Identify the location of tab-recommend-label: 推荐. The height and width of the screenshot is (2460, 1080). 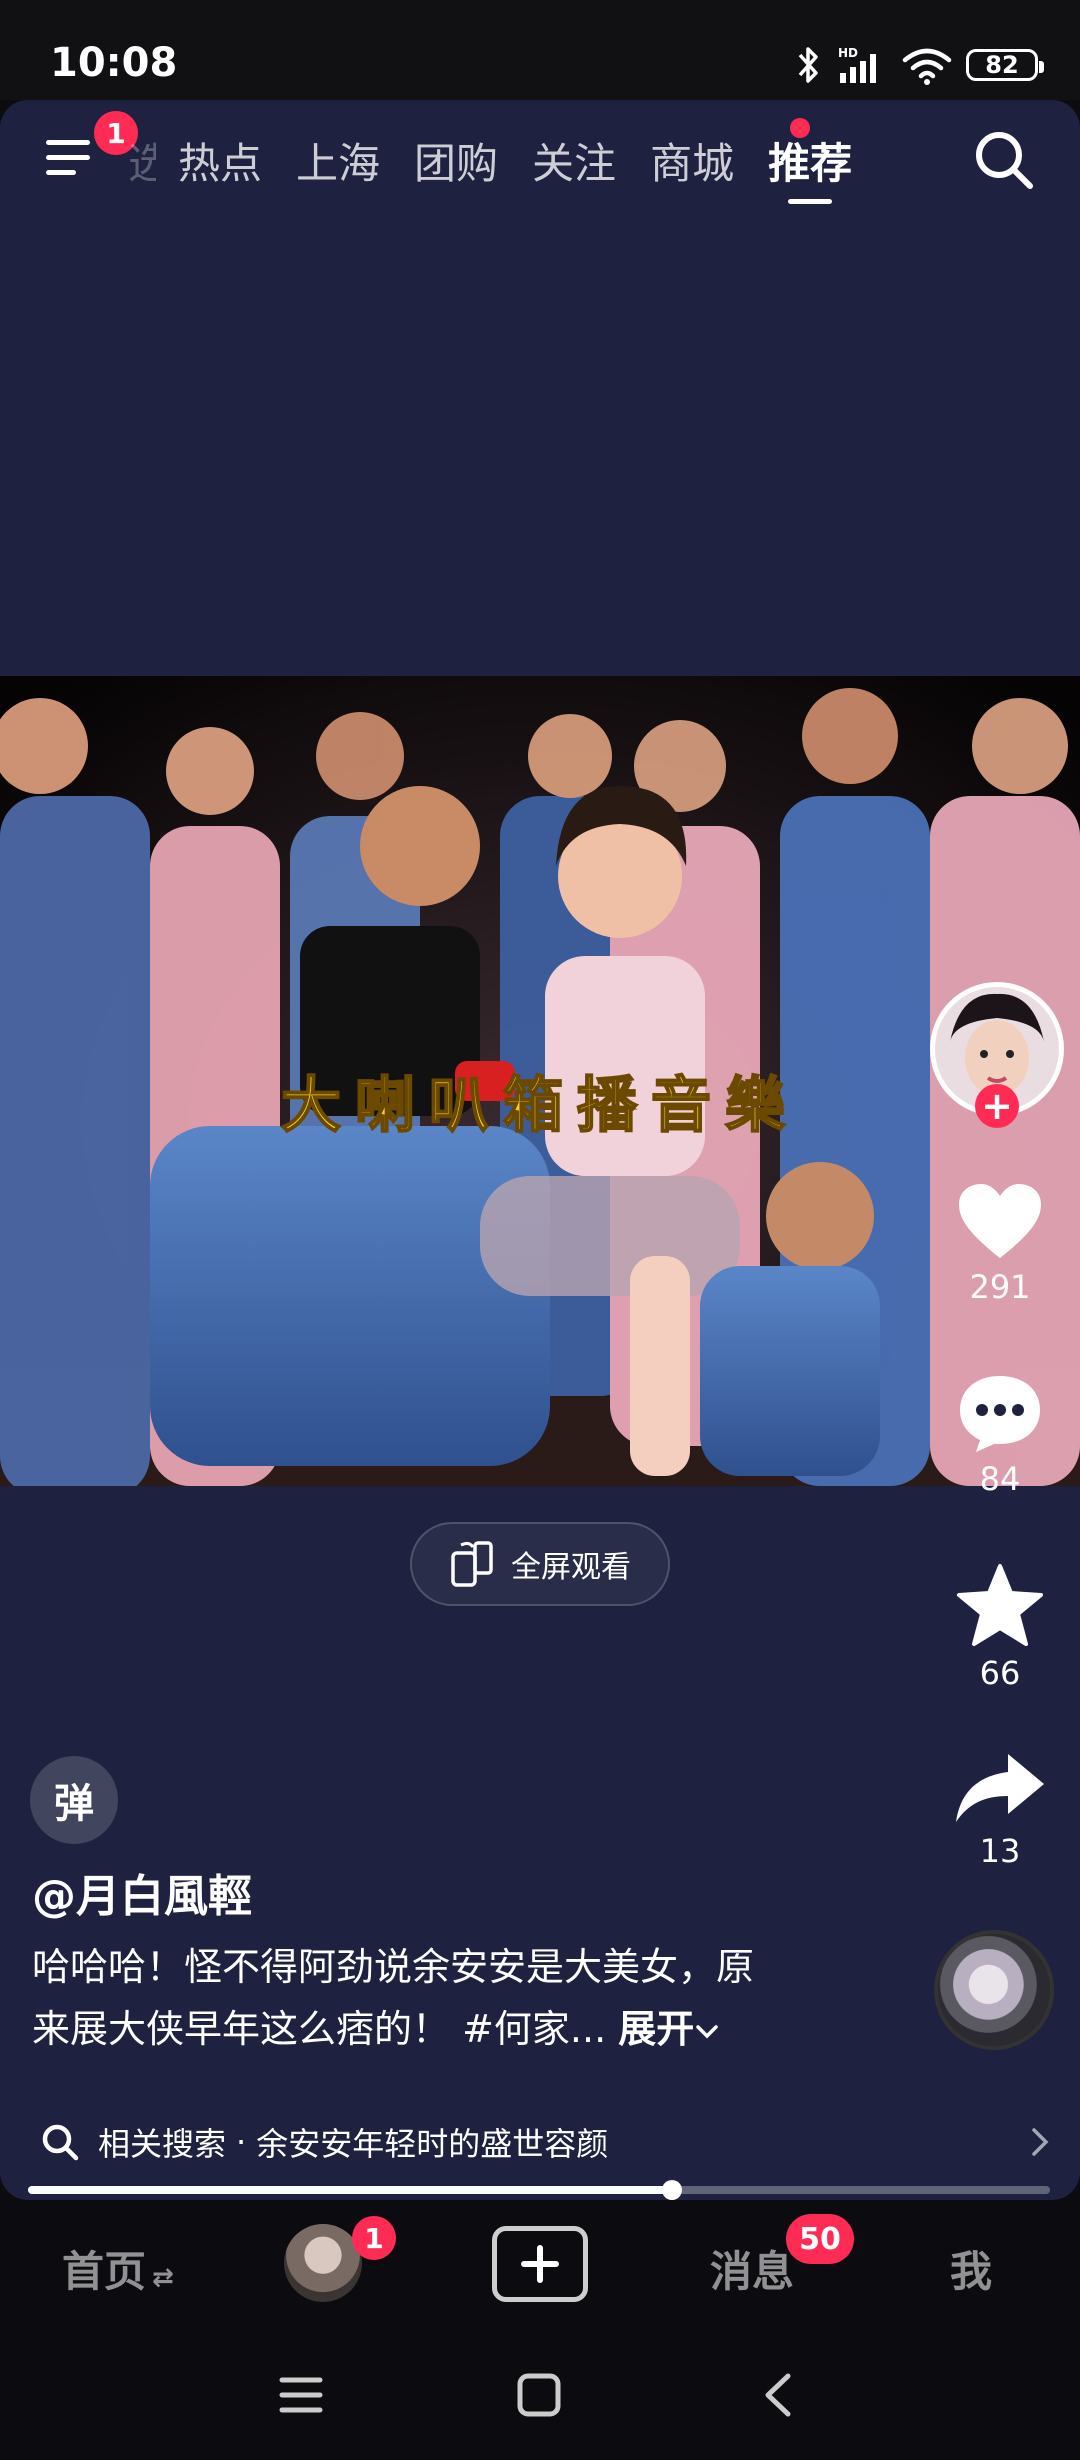
(810, 163).